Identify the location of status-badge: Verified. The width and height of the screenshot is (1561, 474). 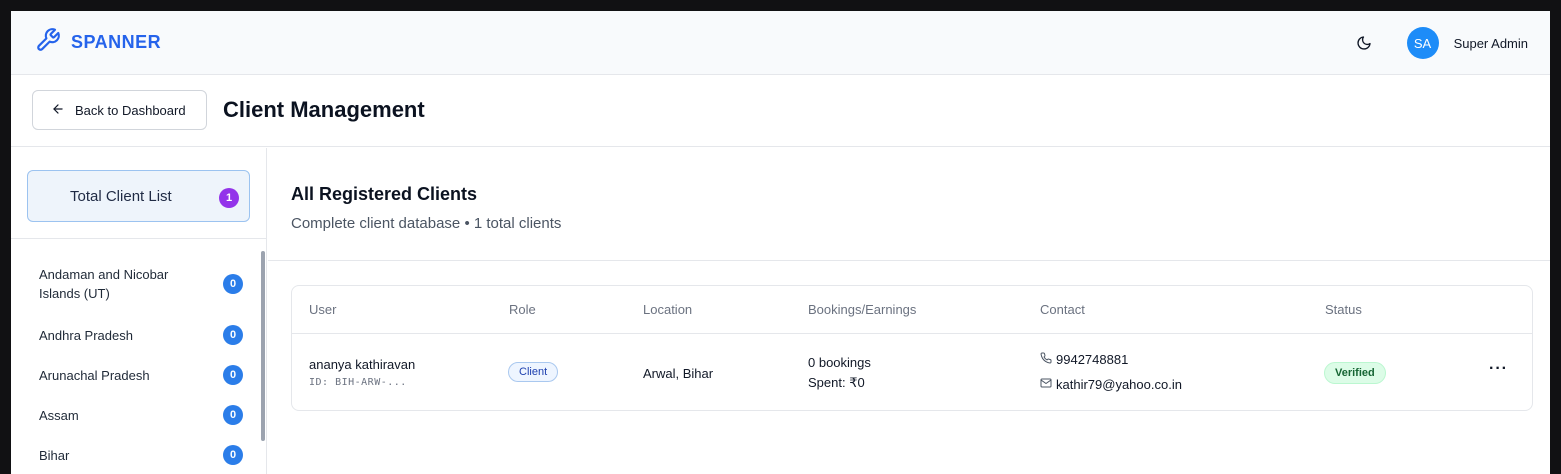
(1355, 373).